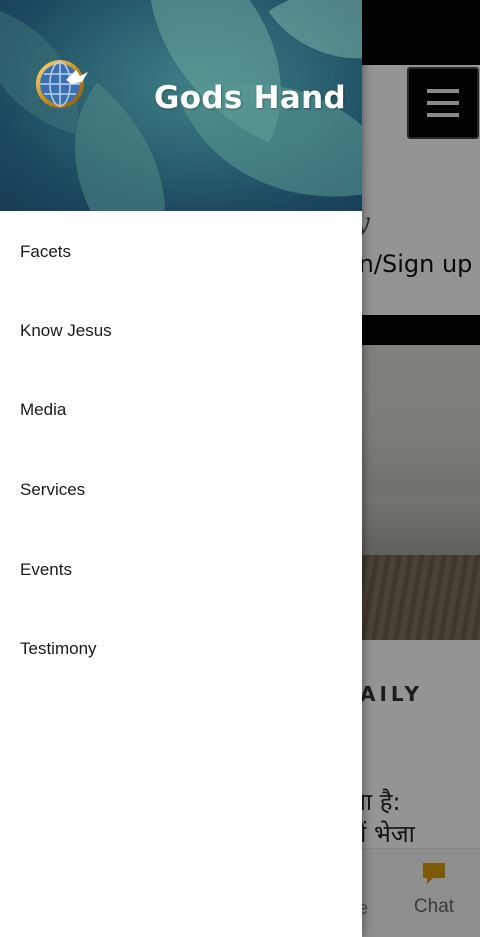  I want to click on menu-item-media: Media, so click(181, 410).